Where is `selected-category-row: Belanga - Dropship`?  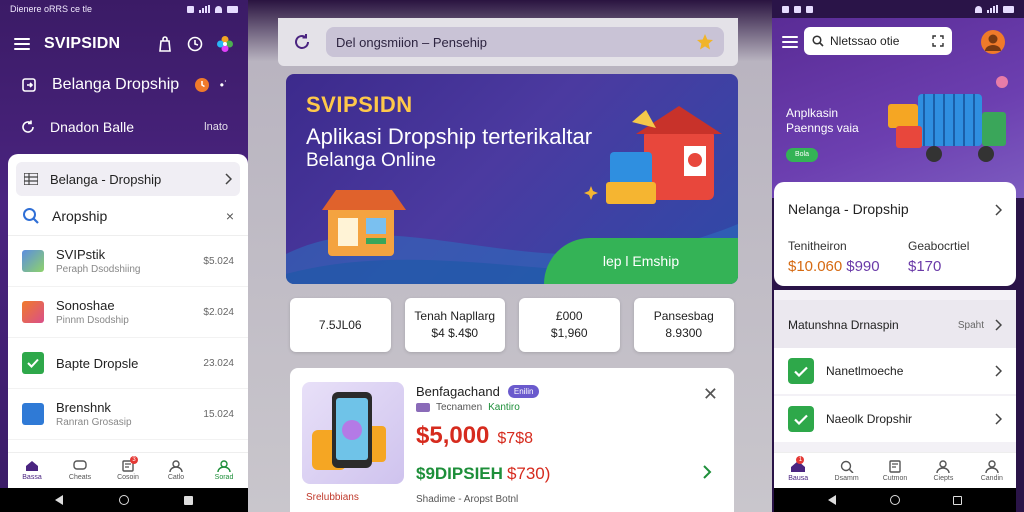 selected-category-row: Belanga - Dropship is located at coordinates (128, 179).